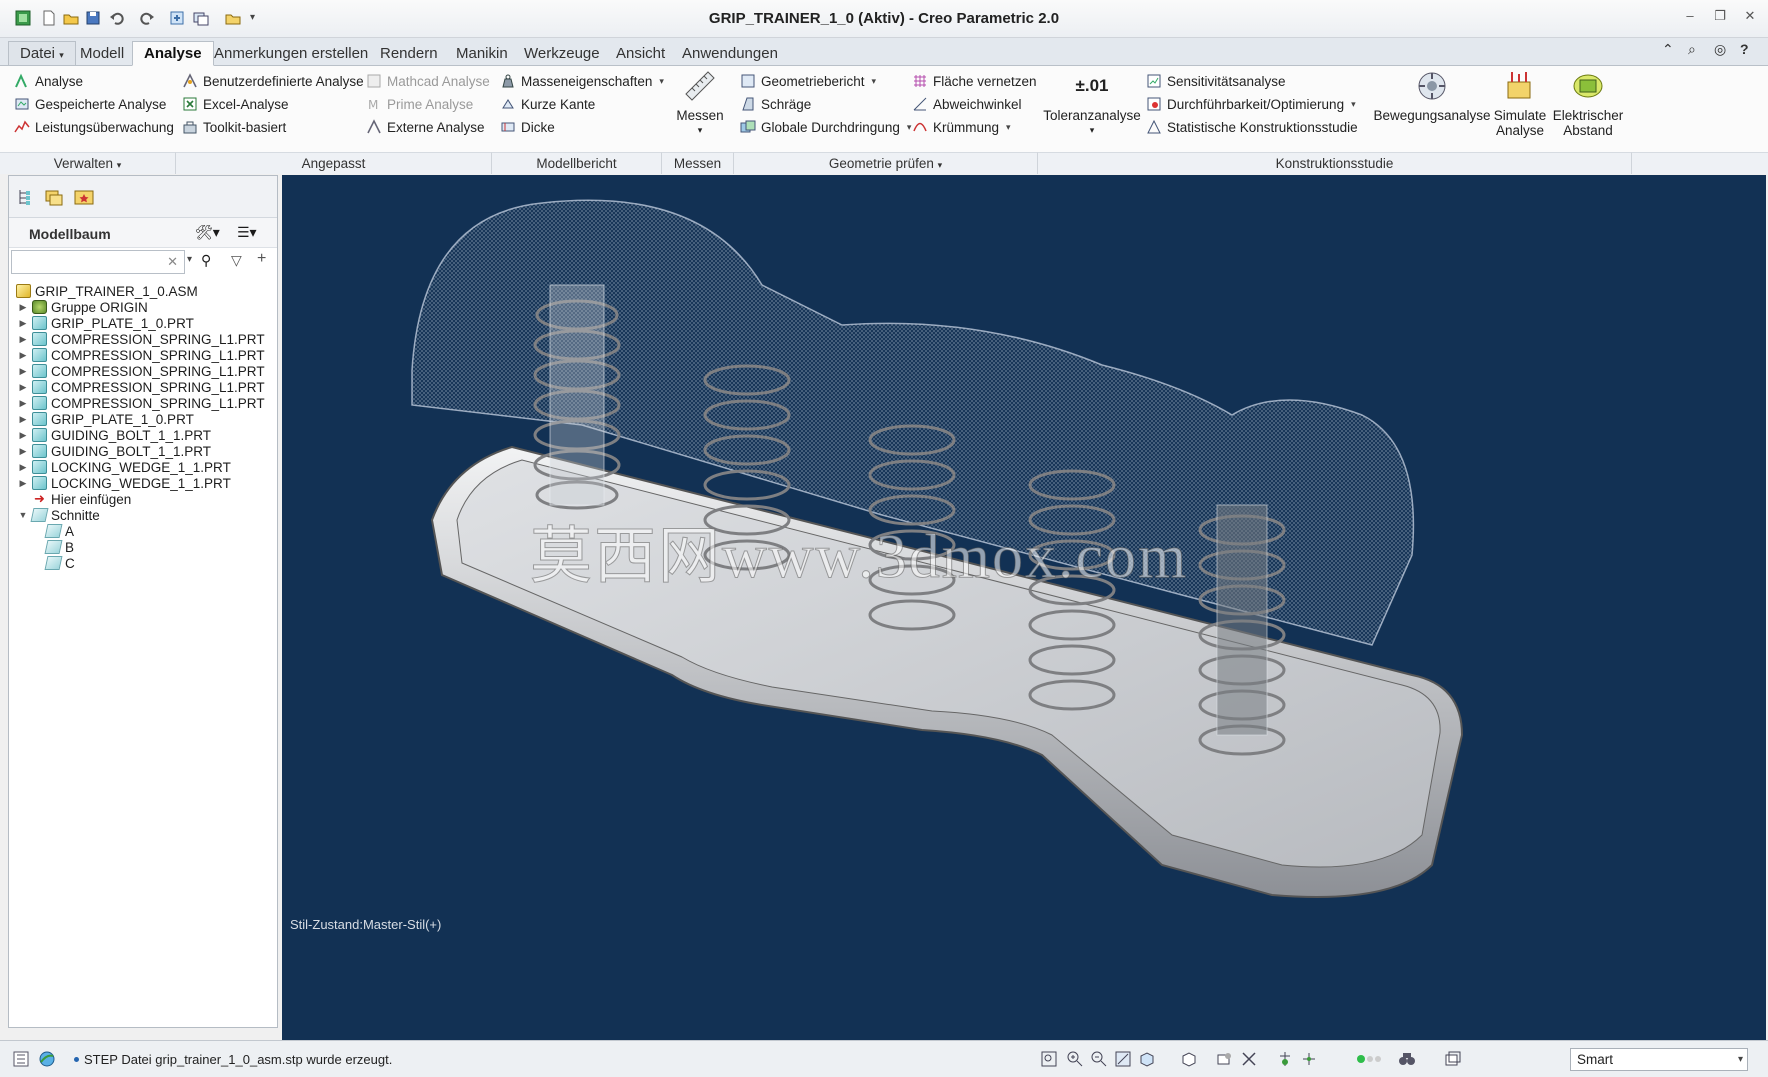 The image size is (1768, 1077). I want to click on tree-node-section-c: C, so click(59, 563).